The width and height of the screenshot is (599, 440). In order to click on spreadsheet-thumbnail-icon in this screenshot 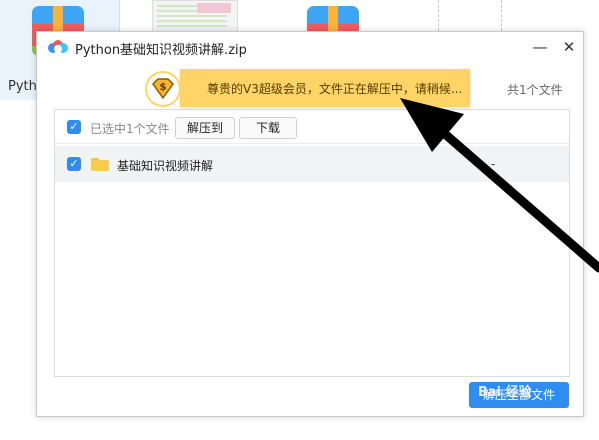, I will do `click(195, 17)`.